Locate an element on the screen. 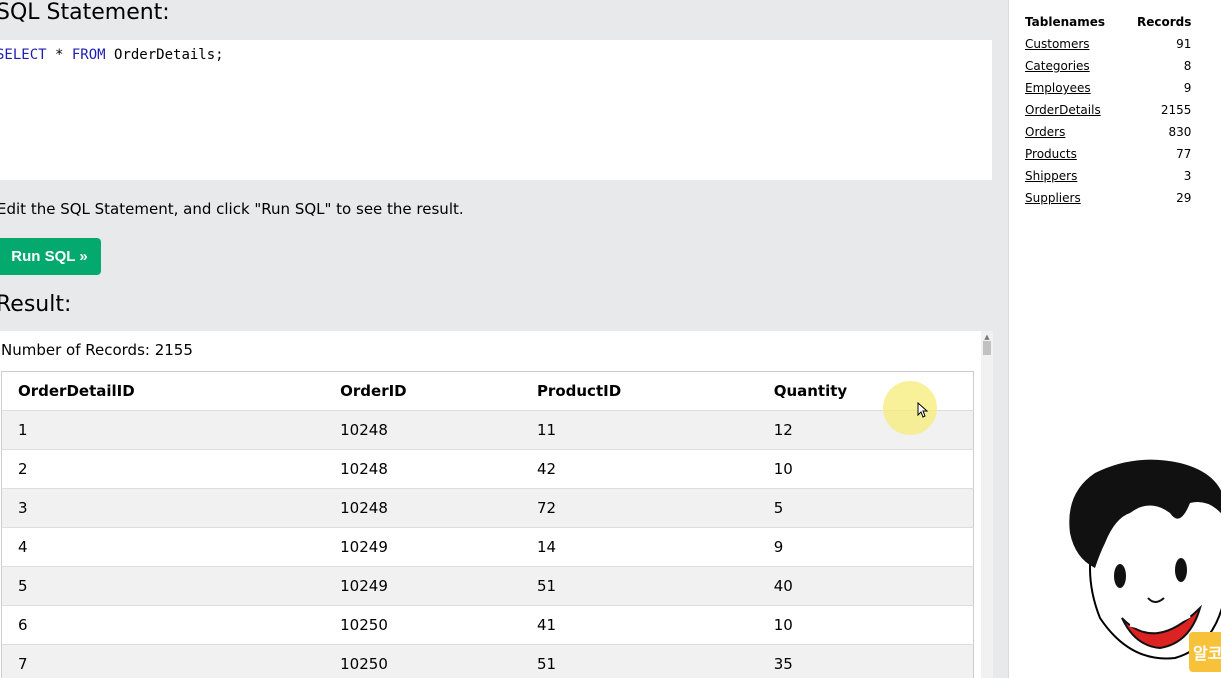 This screenshot has height=678, width=1221. column-header: ProductID is located at coordinates (639, 391).